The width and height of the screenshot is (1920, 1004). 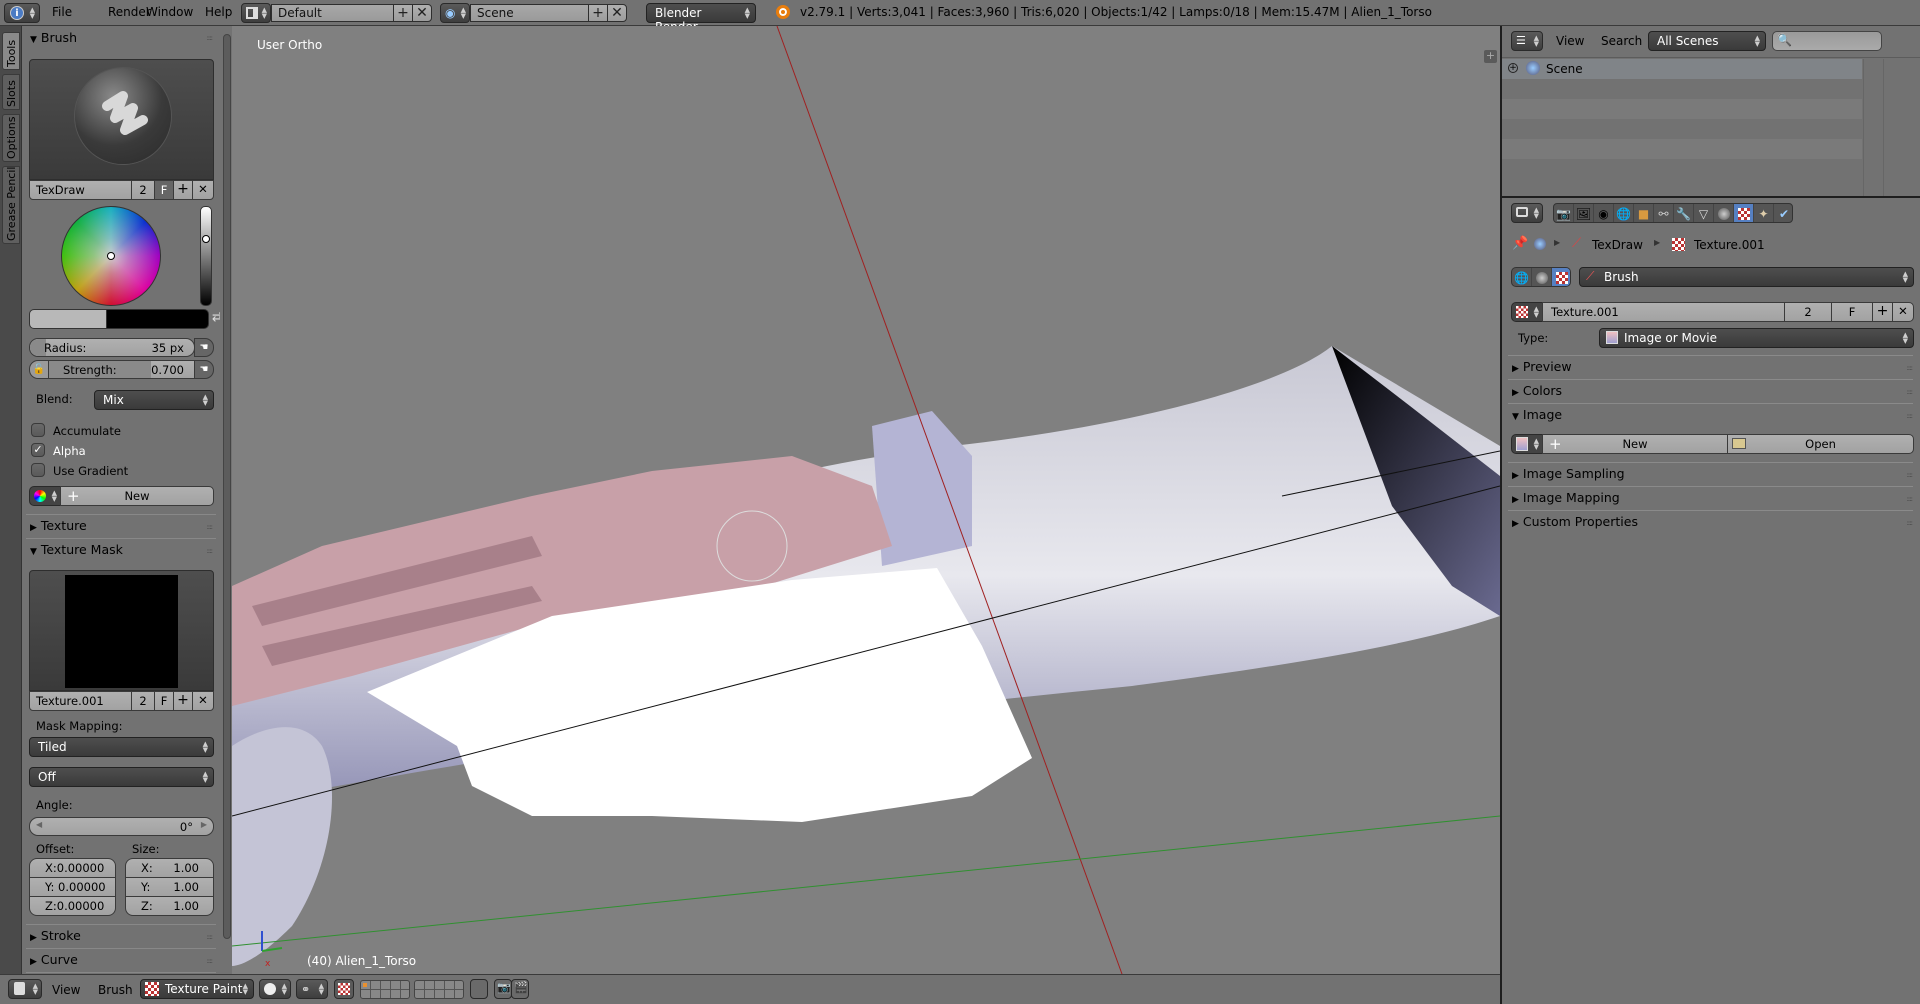 What do you see at coordinates (1756, 338) in the screenshot?
I see `texture-type-select: Image or Movie ▲ ▼` at bounding box center [1756, 338].